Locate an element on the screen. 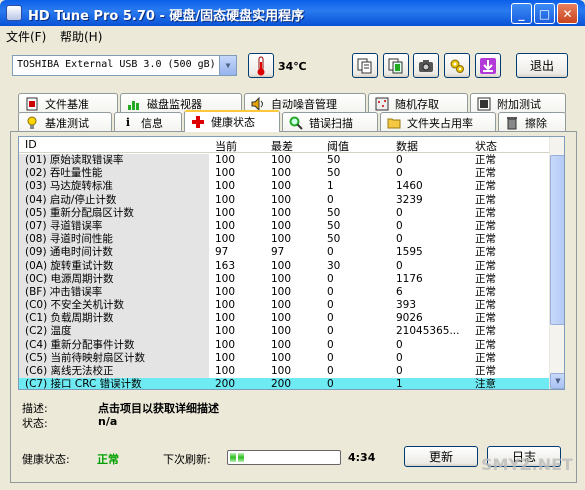 The image size is (585, 490). tab-label: 文件基准 is located at coordinates (67, 104).